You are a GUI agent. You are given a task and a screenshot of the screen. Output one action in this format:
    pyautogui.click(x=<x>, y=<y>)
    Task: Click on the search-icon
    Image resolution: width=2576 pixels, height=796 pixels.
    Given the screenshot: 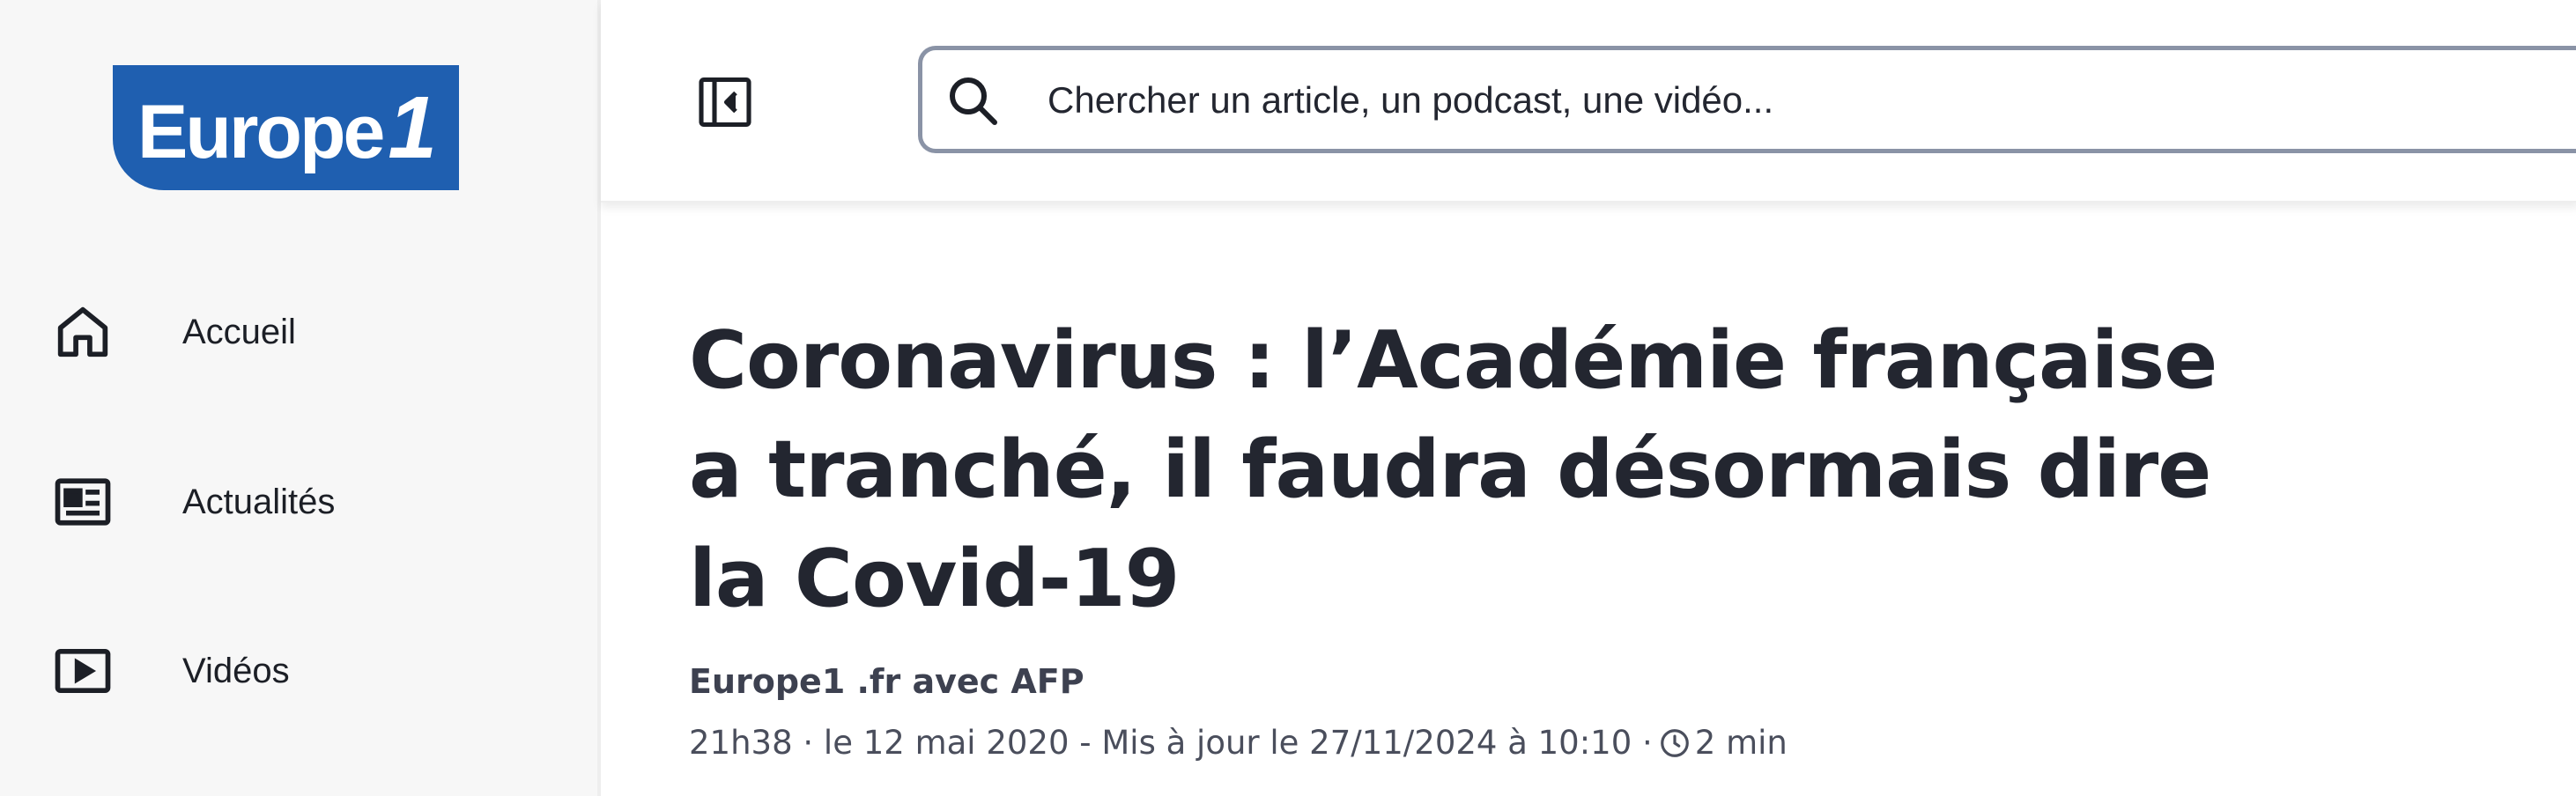 What is the action you would take?
    pyautogui.click(x=974, y=101)
    